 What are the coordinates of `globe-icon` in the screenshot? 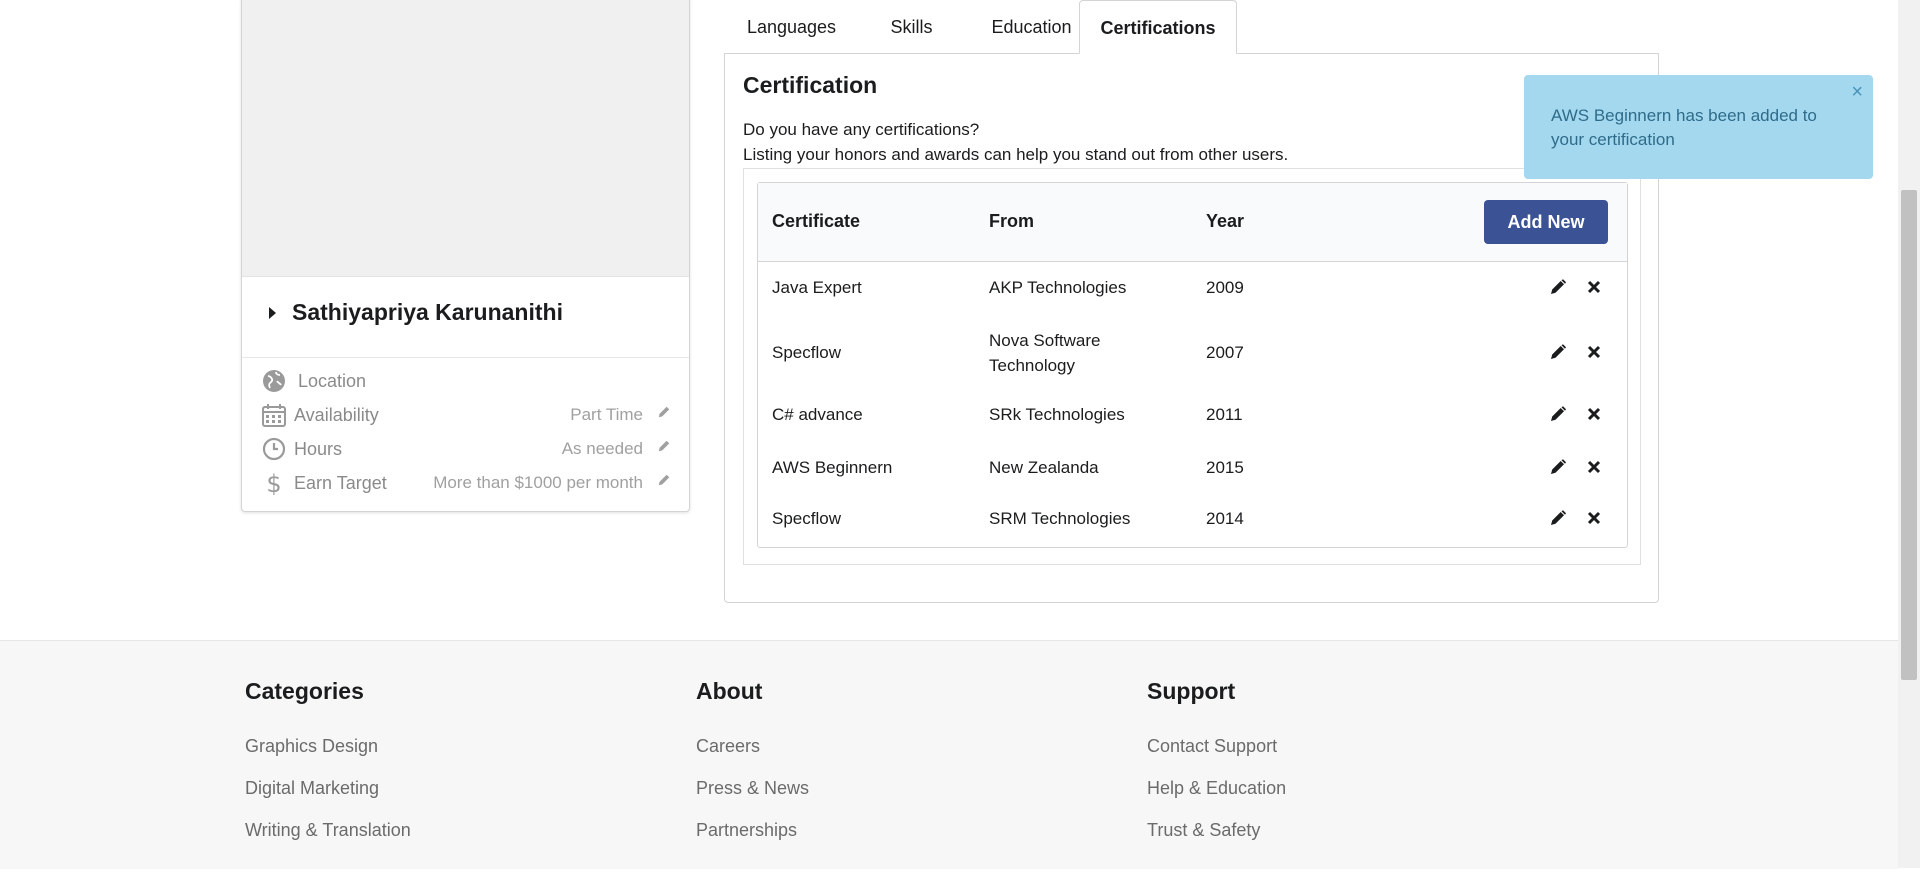 It's located at (274, 381).